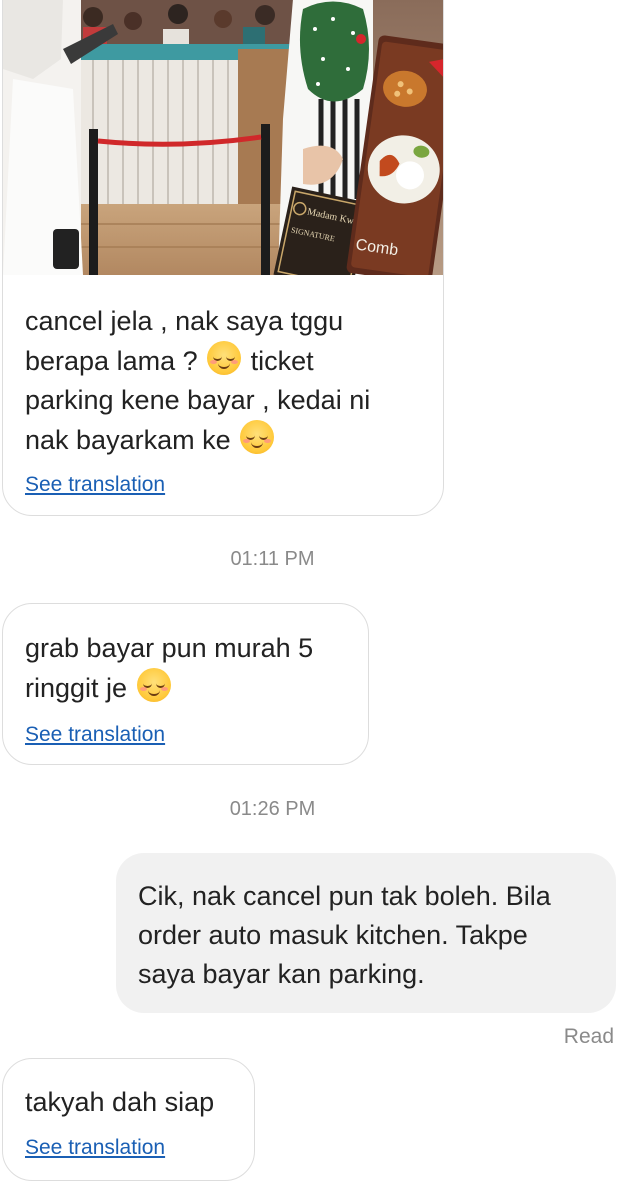 Image resolution: width=630 pixels, height=1200 pixels. I want to click on message-text: grab bayar pun murah 5 ringgit je, so click(169, 668).